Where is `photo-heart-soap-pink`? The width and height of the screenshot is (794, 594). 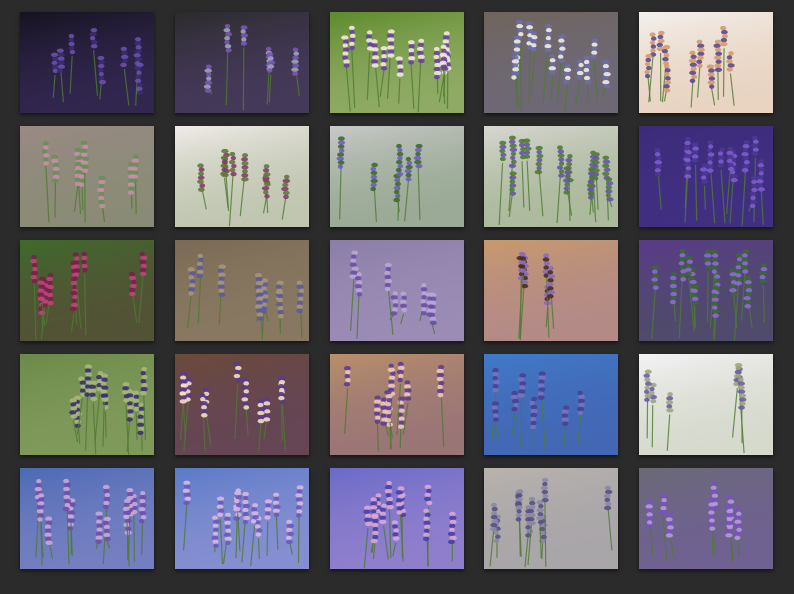 photo-heart-soap-pink is located at coordinates (397, 404).